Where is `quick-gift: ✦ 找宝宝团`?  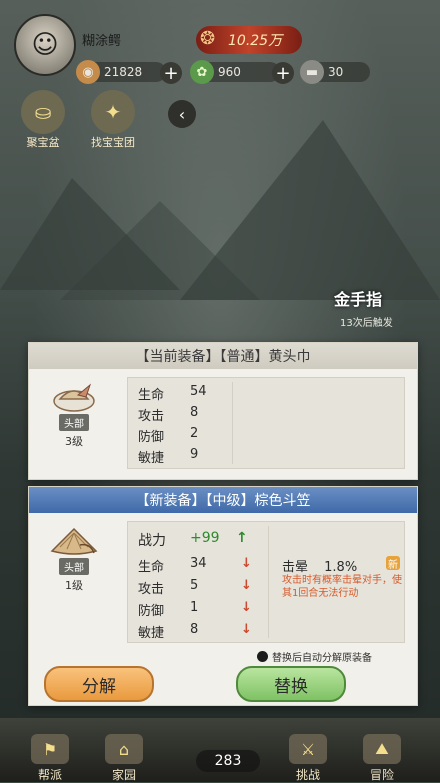 quick-gift: ✦ 找宝宝团 is located at coordinates (113, 120).